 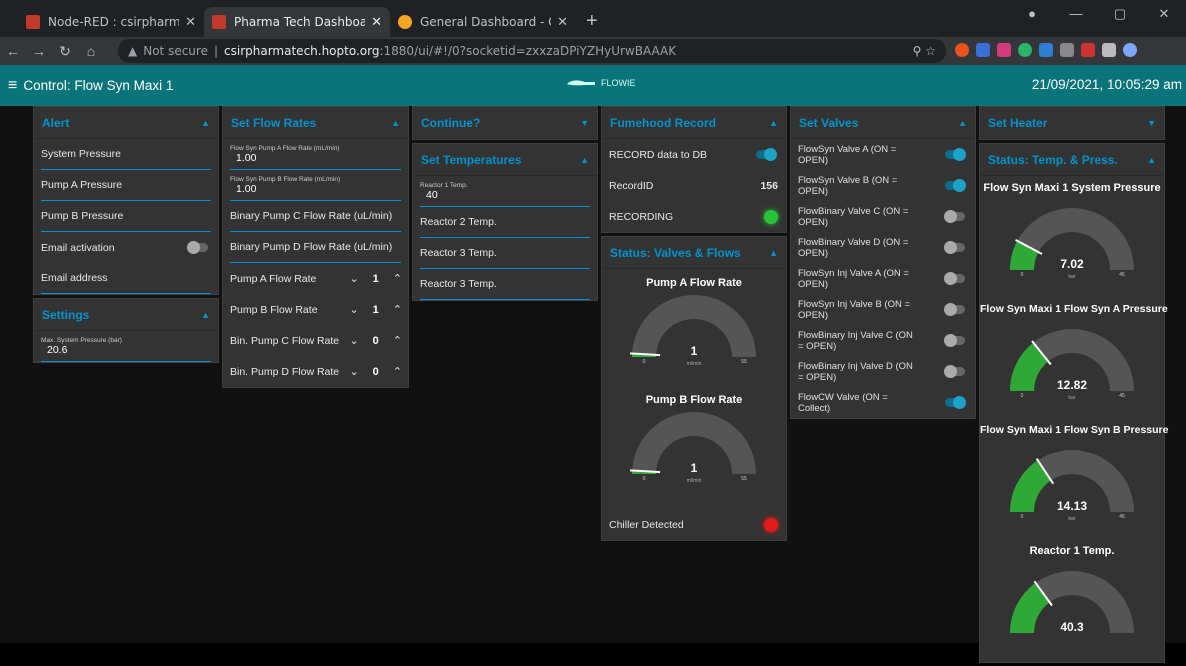 What do you see at coordinates (114, 22) in the screenshot?
I see `tab-title: Node-RED : csirpharmatech.hopt` at bounding box center [114, 22].